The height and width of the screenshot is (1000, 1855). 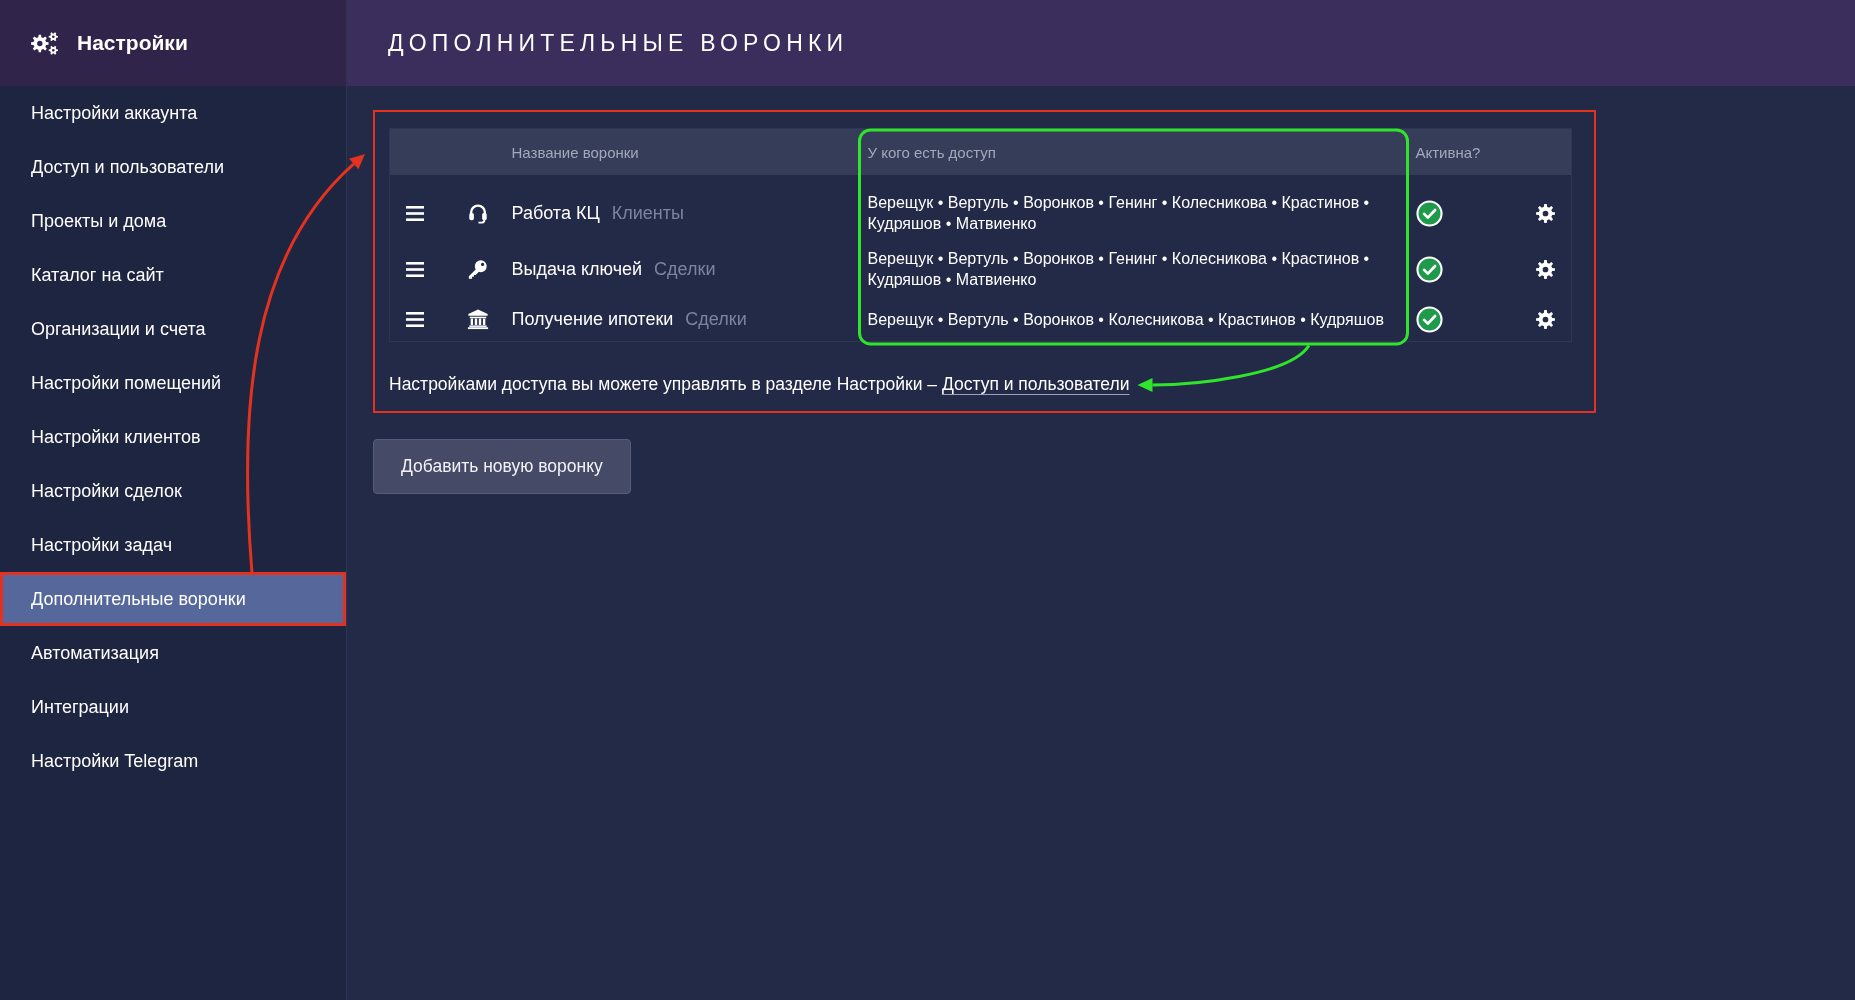 What do you see at coordinates (477, 213) in the screenshot?
I see `headset-icon` at bounding box center [477, 213].